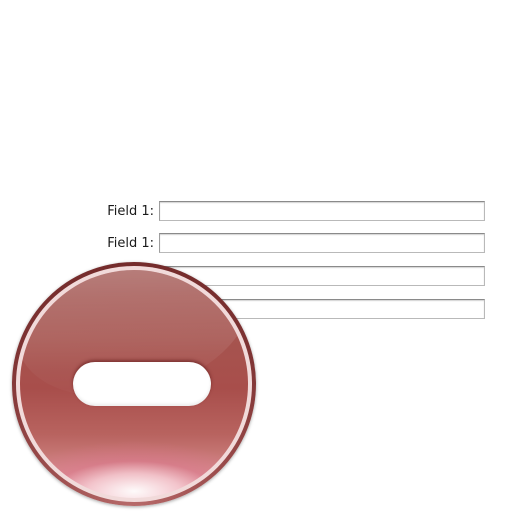  I want to click on field-2-label: Field 1:, so click(130, 243).